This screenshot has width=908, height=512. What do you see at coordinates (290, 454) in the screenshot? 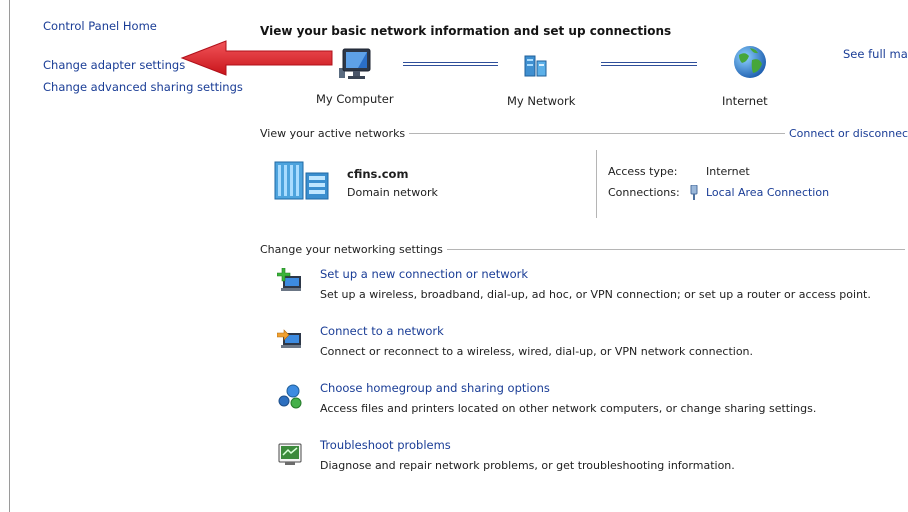
I see `troubleshoot-icon` at bounding box center [290, 454].